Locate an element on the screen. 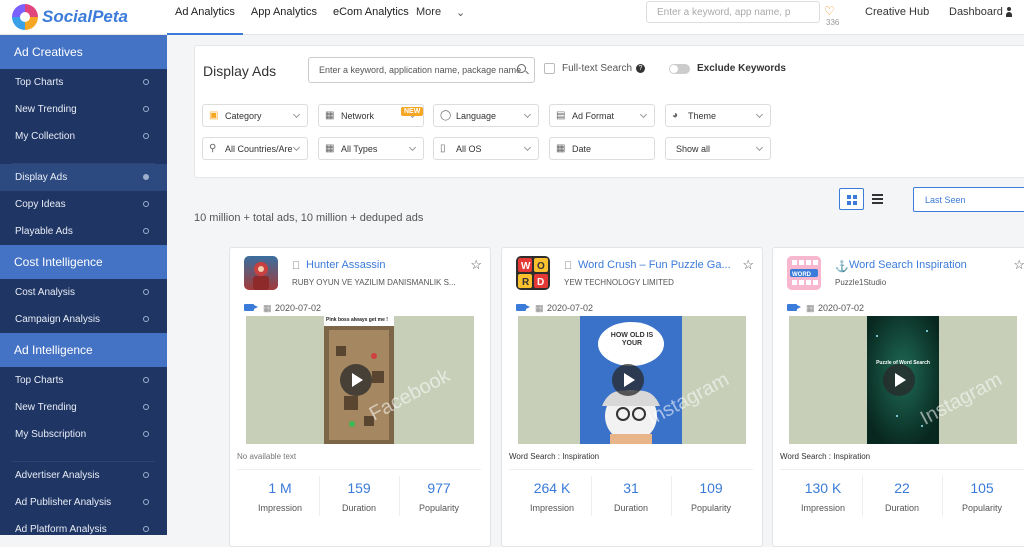 Image resolution: width=1024 pixels, height=547 pixels. sidebar-item-ad-publisher-analysis: Ad Publisher Analysis is located at coordinates (83, 502).